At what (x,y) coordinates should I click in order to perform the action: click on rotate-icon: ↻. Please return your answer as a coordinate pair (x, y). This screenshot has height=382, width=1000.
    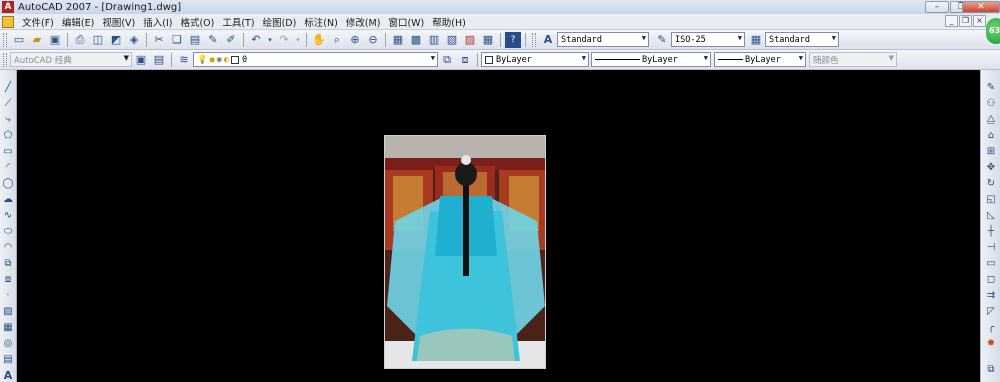
    Looking at the image, I should click on (991, 183).